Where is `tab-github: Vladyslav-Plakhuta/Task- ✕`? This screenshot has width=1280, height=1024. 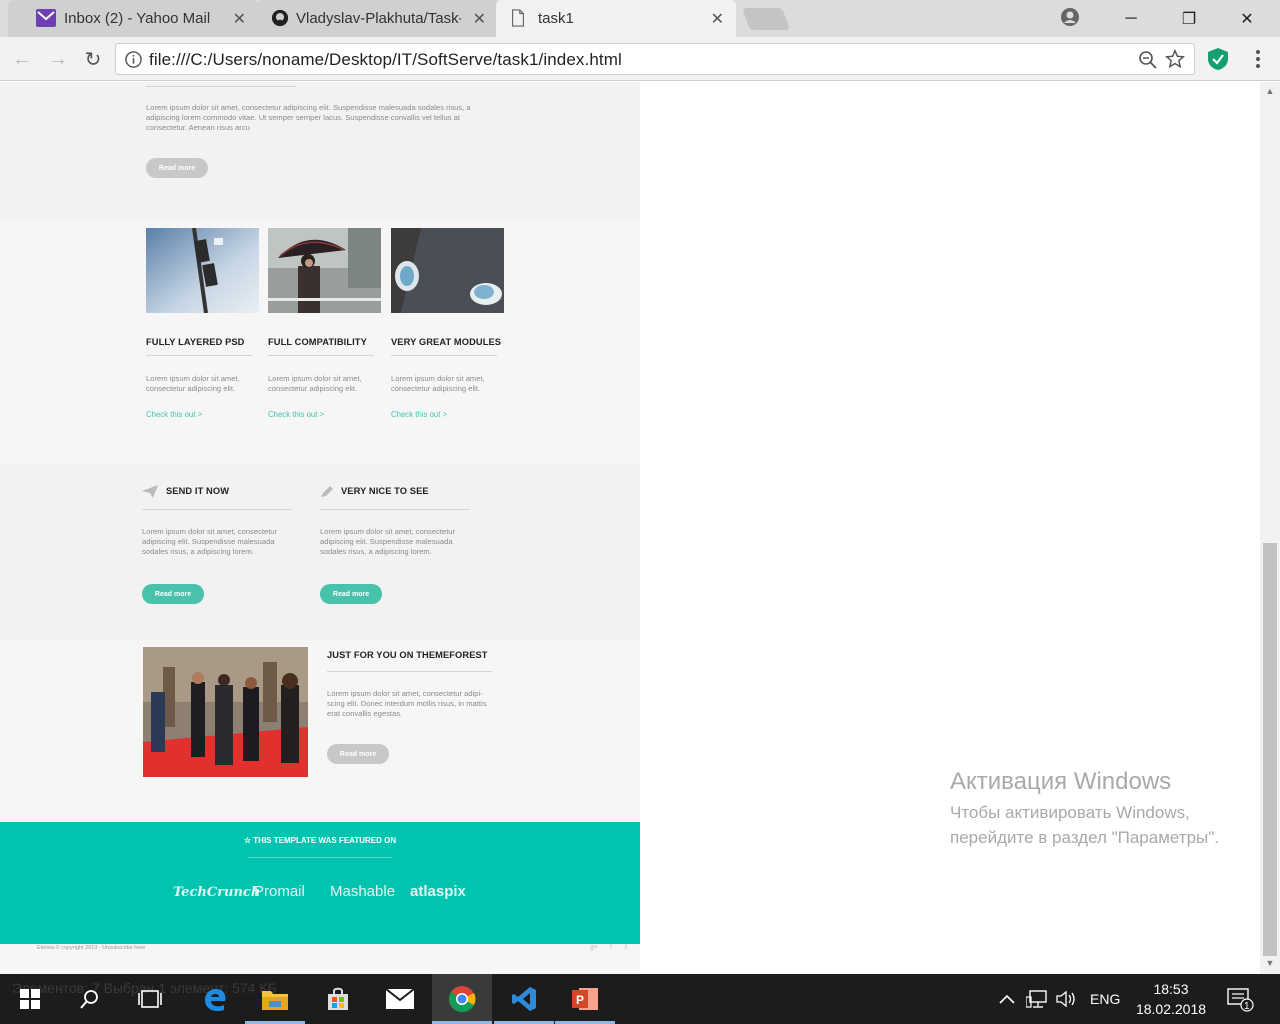
tab-github: Vladyslav-Plakhuta/Task- ✕ is located at coordinates (377, 18).